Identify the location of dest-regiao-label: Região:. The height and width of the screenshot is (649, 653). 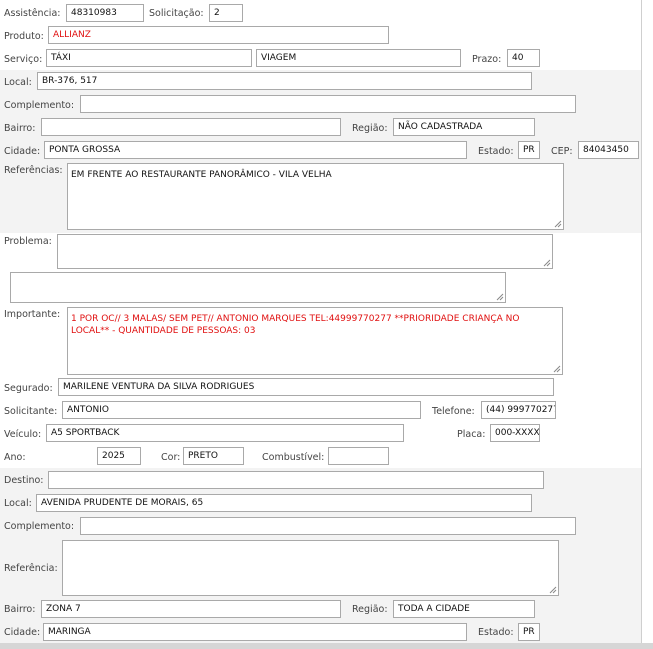
(370, 609).